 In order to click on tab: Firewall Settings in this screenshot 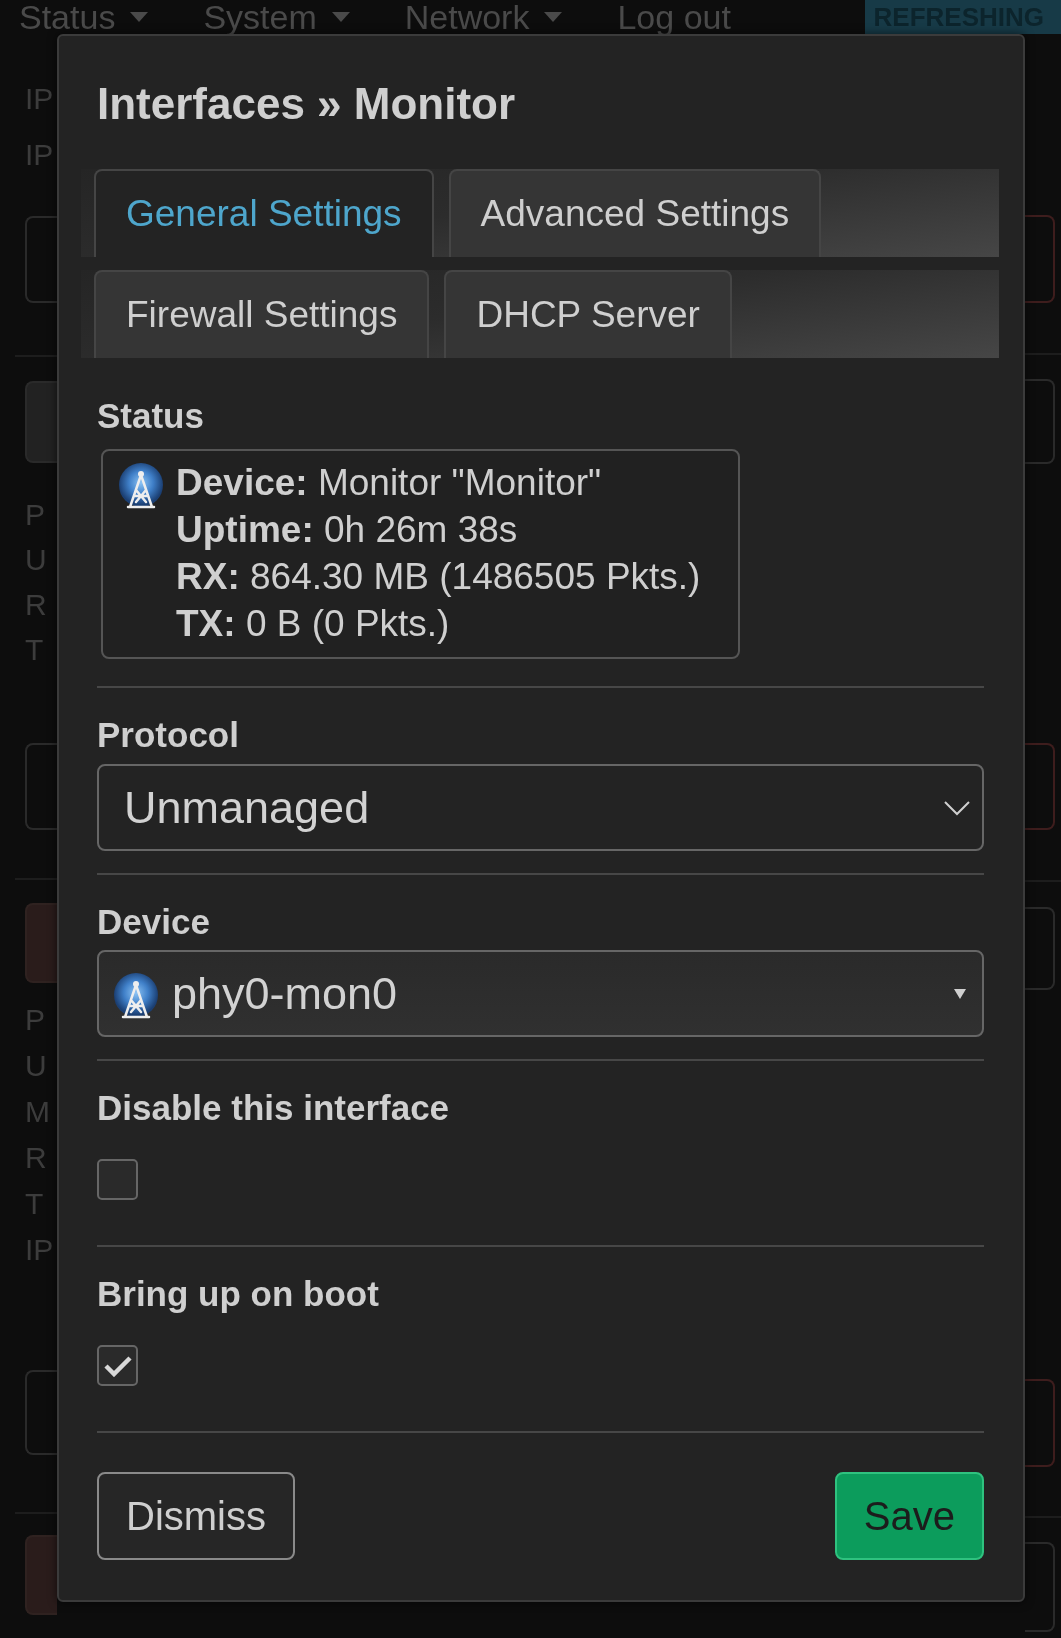, I will do `click(262, 314)`.